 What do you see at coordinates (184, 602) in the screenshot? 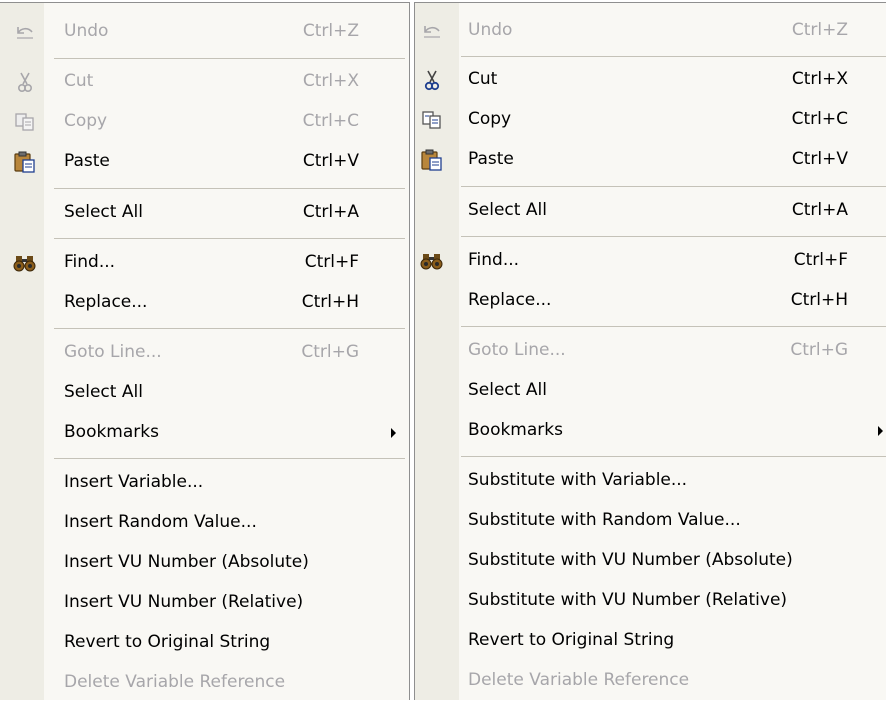
I see `menu-item-label: Insert VU Number (Relative)` at bounding box center [184, 602].